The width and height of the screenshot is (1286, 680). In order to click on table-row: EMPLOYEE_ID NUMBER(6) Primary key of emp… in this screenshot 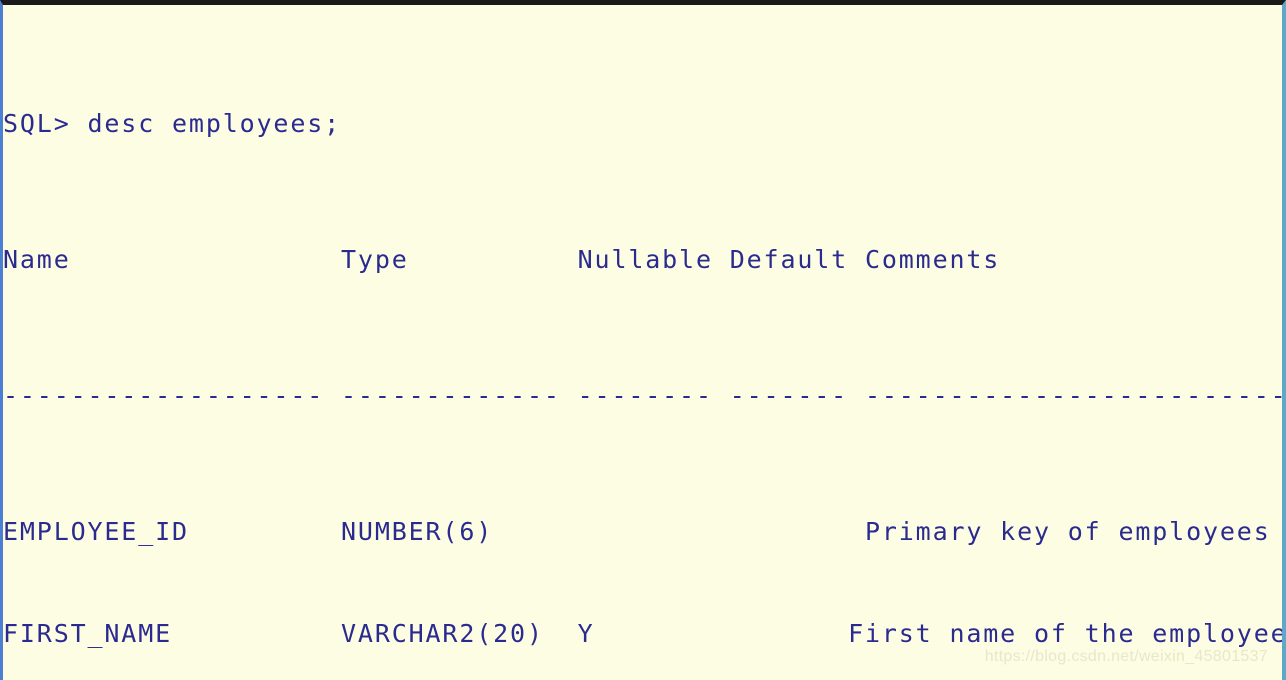, I will do `click(644, 531)`.